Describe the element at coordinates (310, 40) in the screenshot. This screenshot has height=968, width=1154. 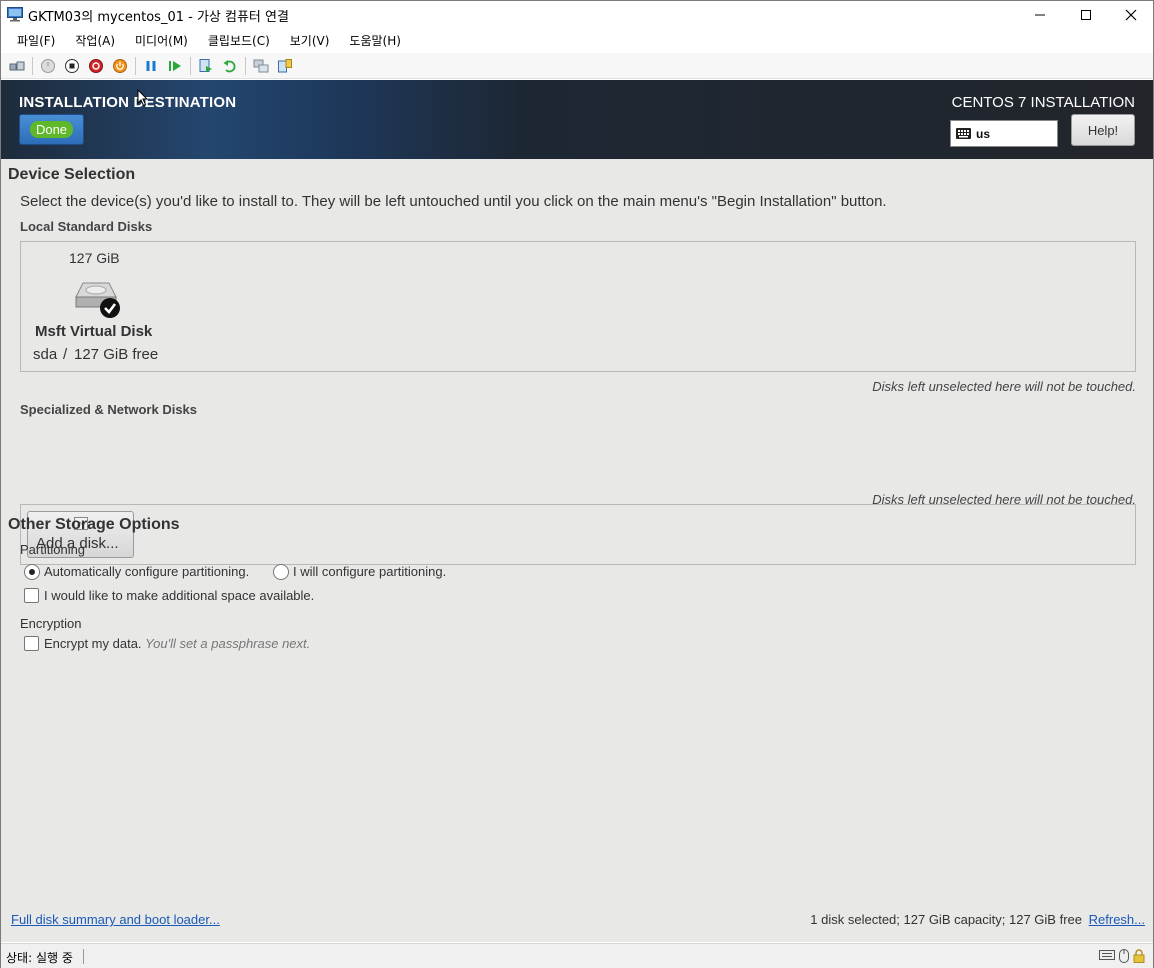
I see `menu-view: 보기(V)` at that location.